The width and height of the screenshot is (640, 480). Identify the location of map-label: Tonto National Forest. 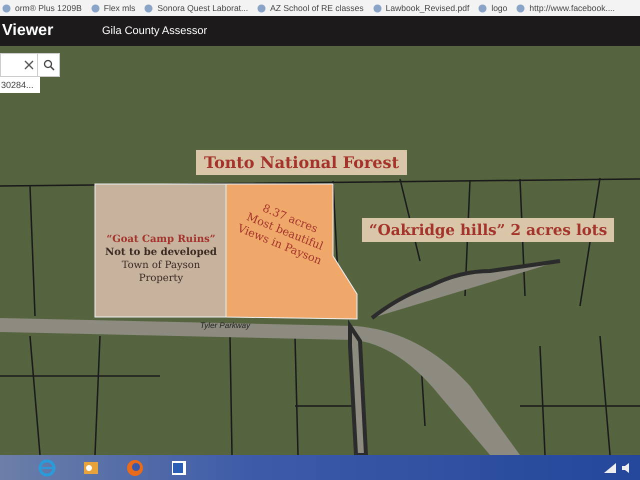
(301, 162).